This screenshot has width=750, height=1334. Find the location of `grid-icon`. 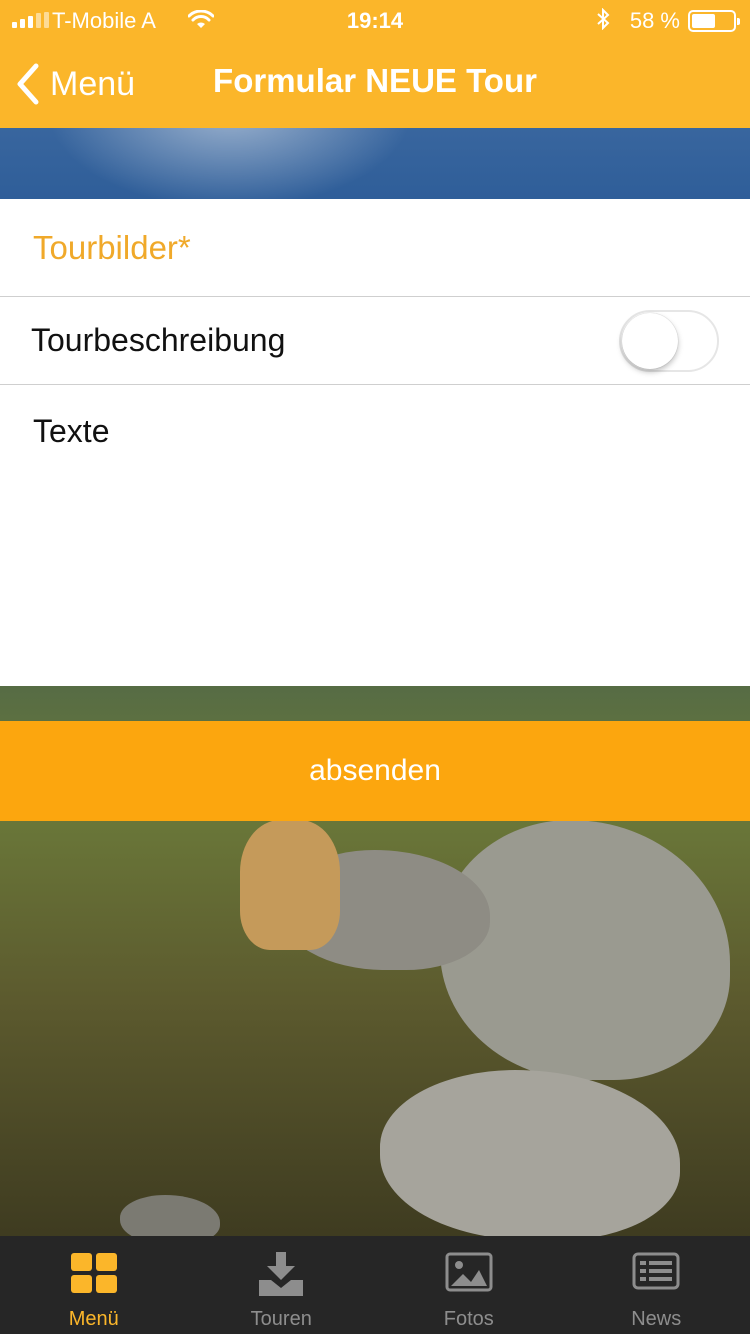

grid-icon is located at coordinates (93, 1273).